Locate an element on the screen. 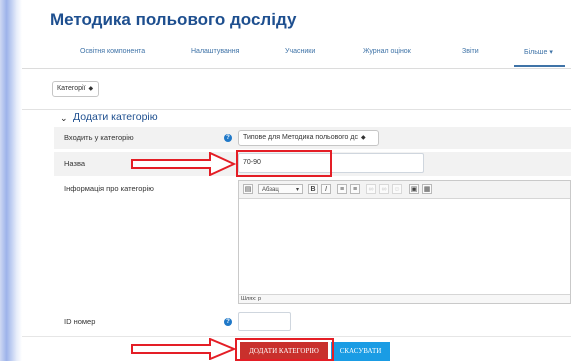  screenshot-frame-left is located at coordinates (11, 180).